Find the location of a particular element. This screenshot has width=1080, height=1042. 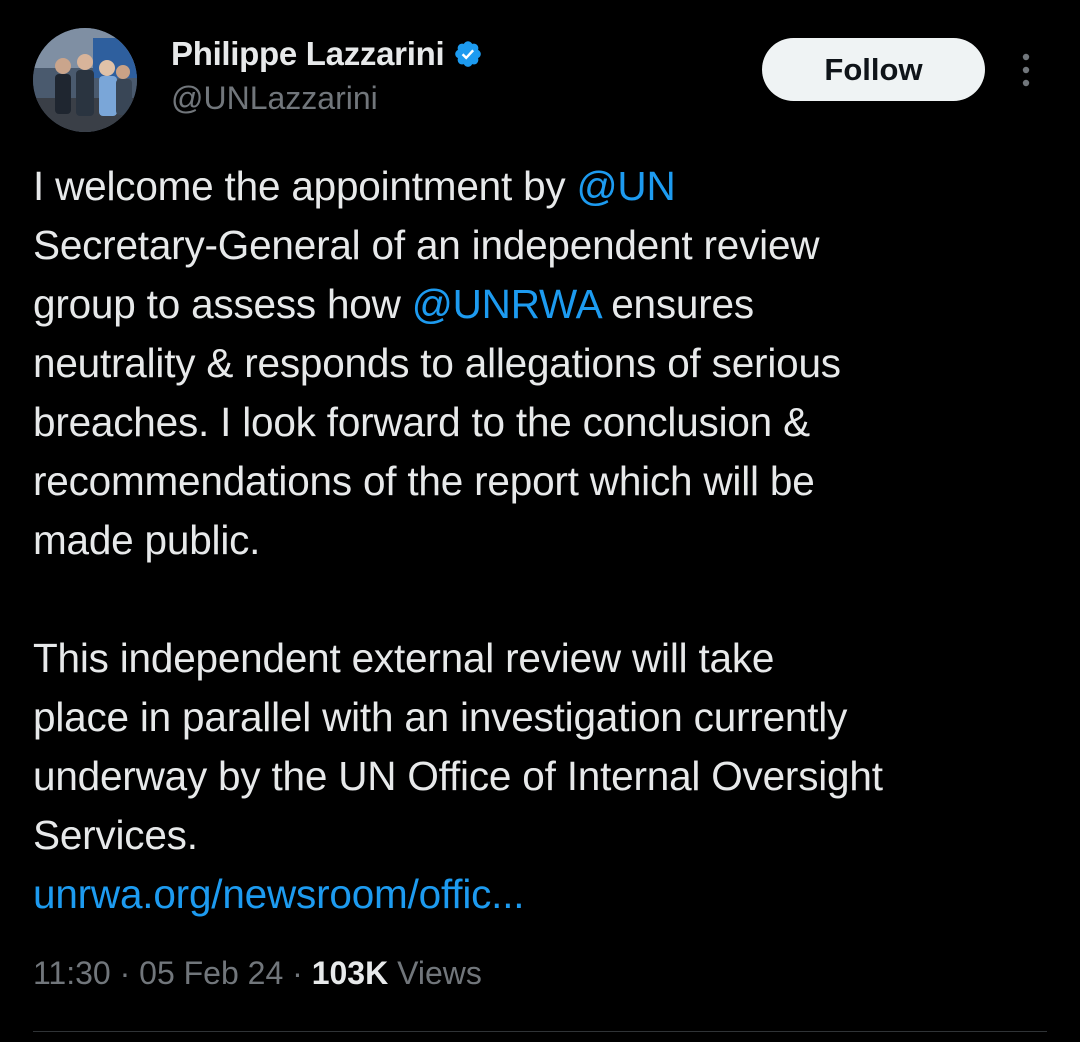

mention-unrwa-link: @UNRWA is located at coordinates (506, 304).